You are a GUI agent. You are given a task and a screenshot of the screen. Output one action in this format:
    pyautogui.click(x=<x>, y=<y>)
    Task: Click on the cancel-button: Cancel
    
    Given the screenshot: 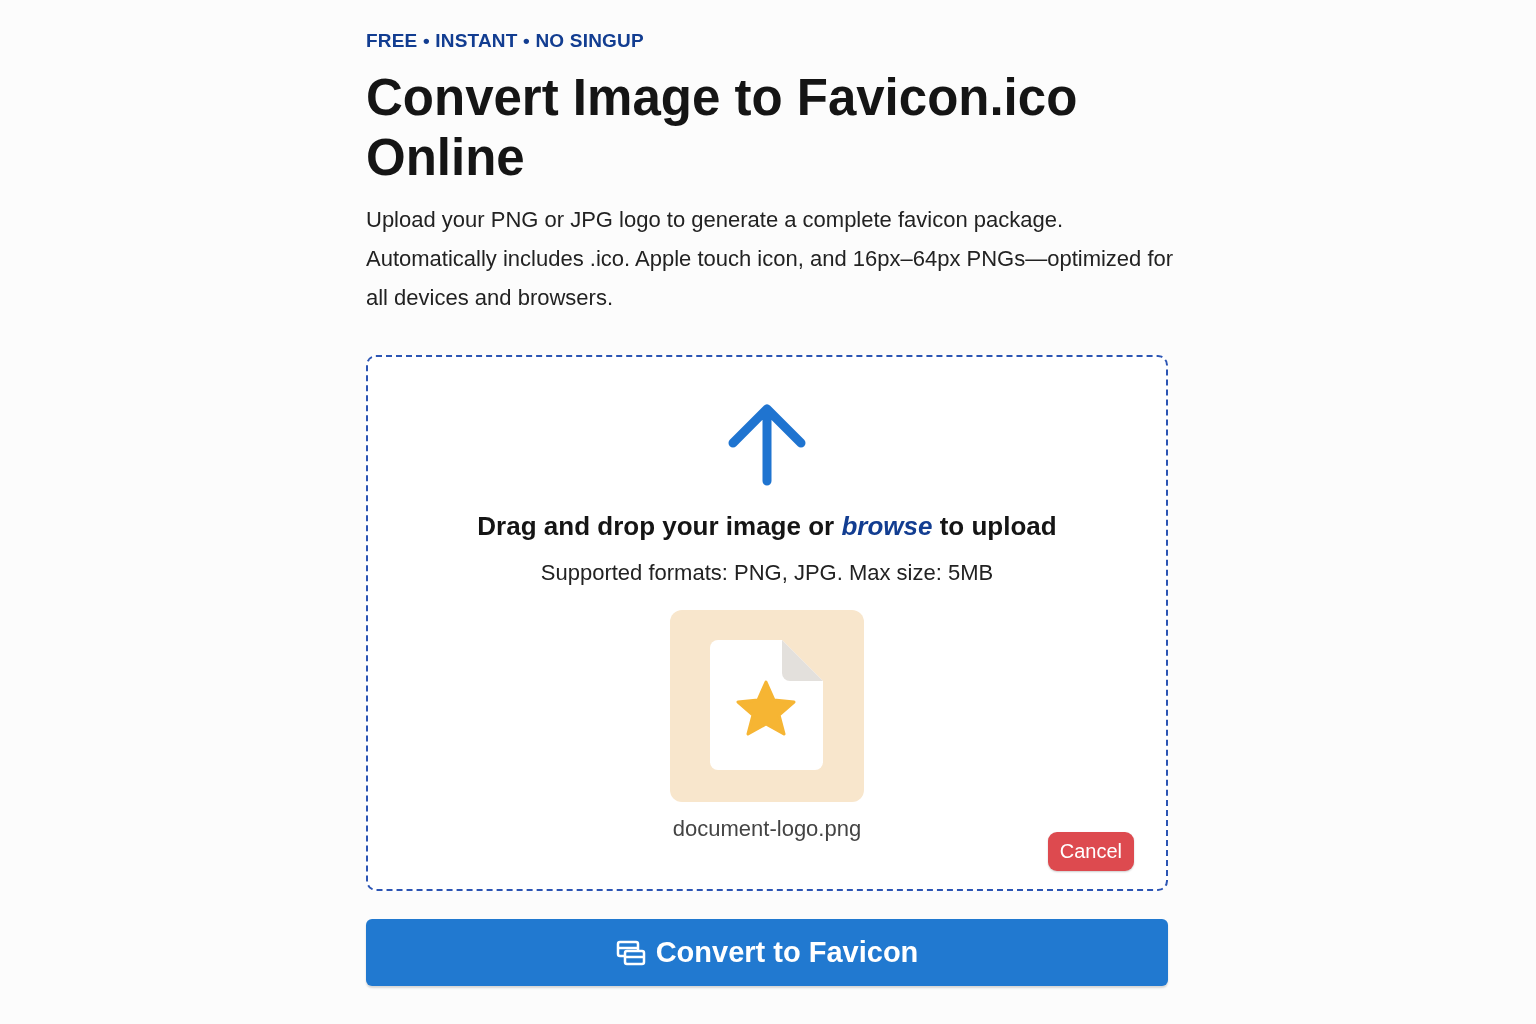 What is the action you would take?
    pyautogui.click(x=1090, y=851)
    